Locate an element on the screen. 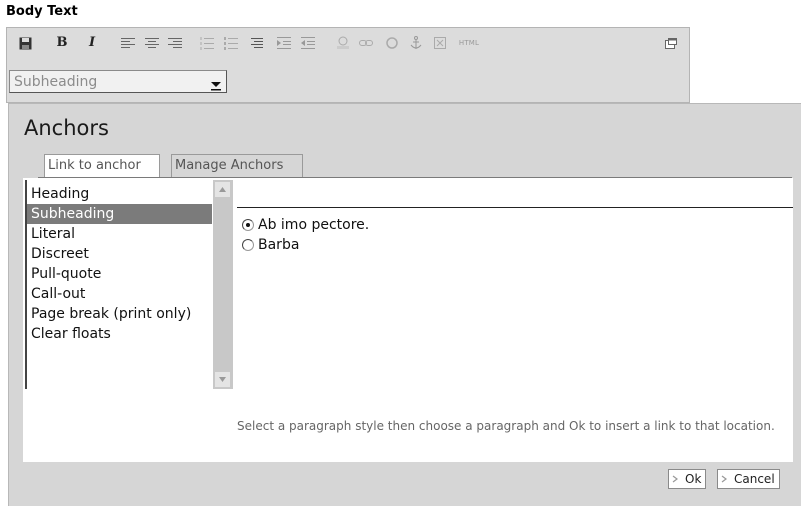  unordered-list-icon is located at coordinates (231, 43).